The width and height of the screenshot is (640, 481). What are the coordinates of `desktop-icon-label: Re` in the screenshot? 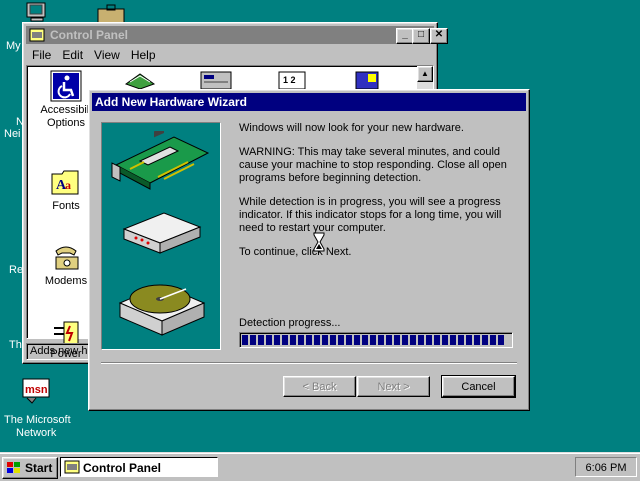 It's located at (16, 270).